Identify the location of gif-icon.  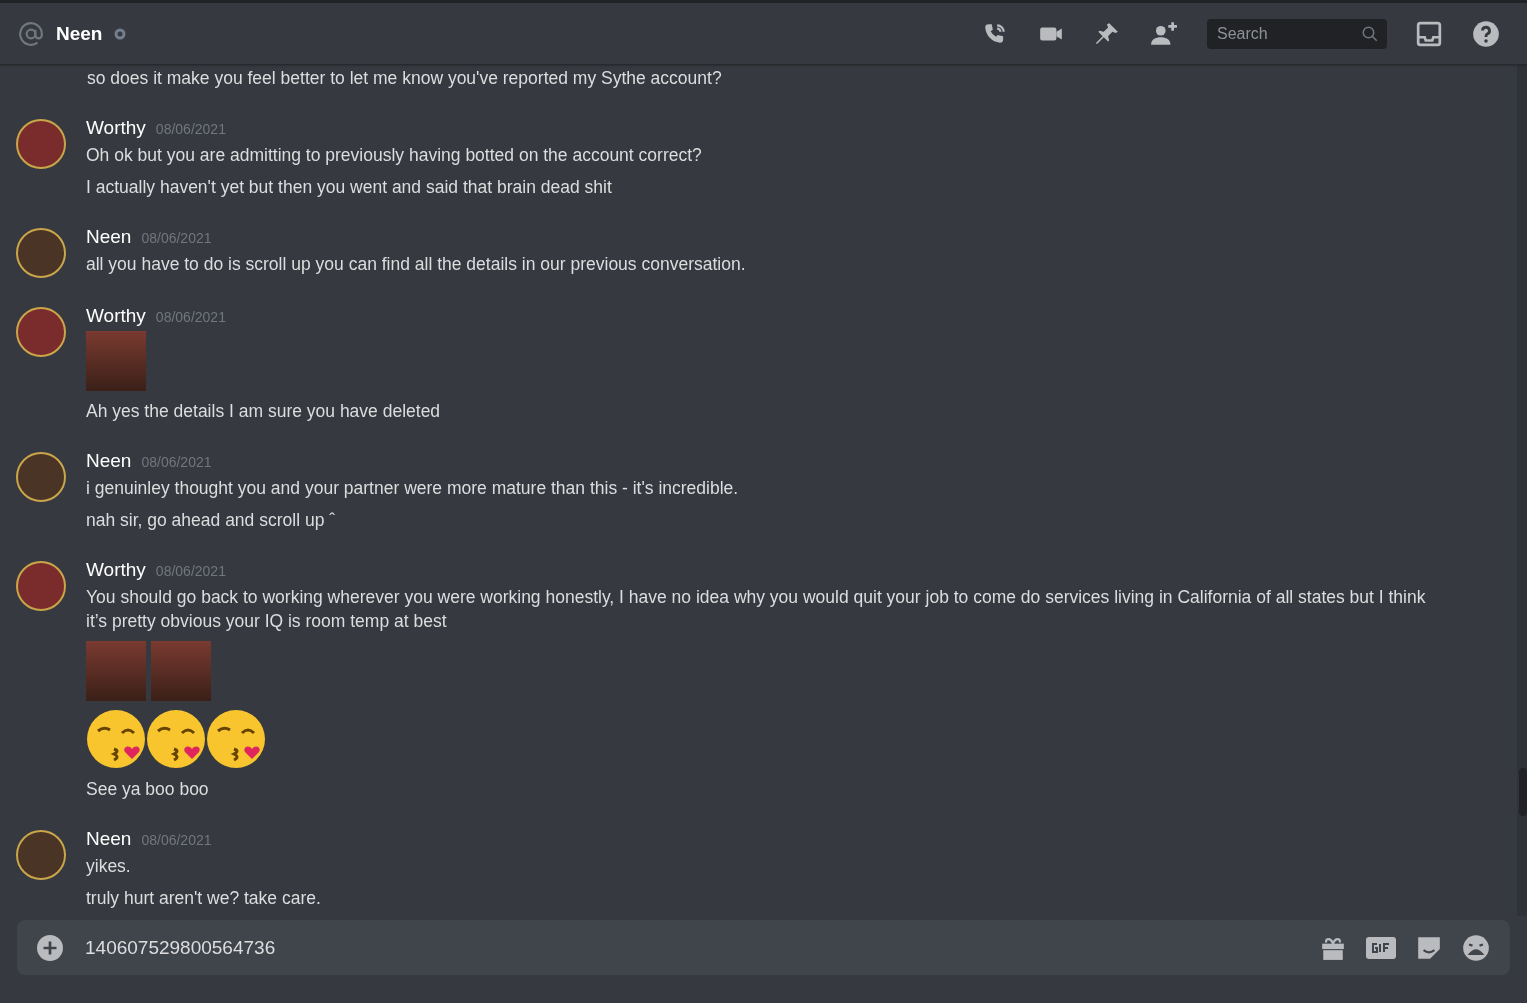
(1381, 947).